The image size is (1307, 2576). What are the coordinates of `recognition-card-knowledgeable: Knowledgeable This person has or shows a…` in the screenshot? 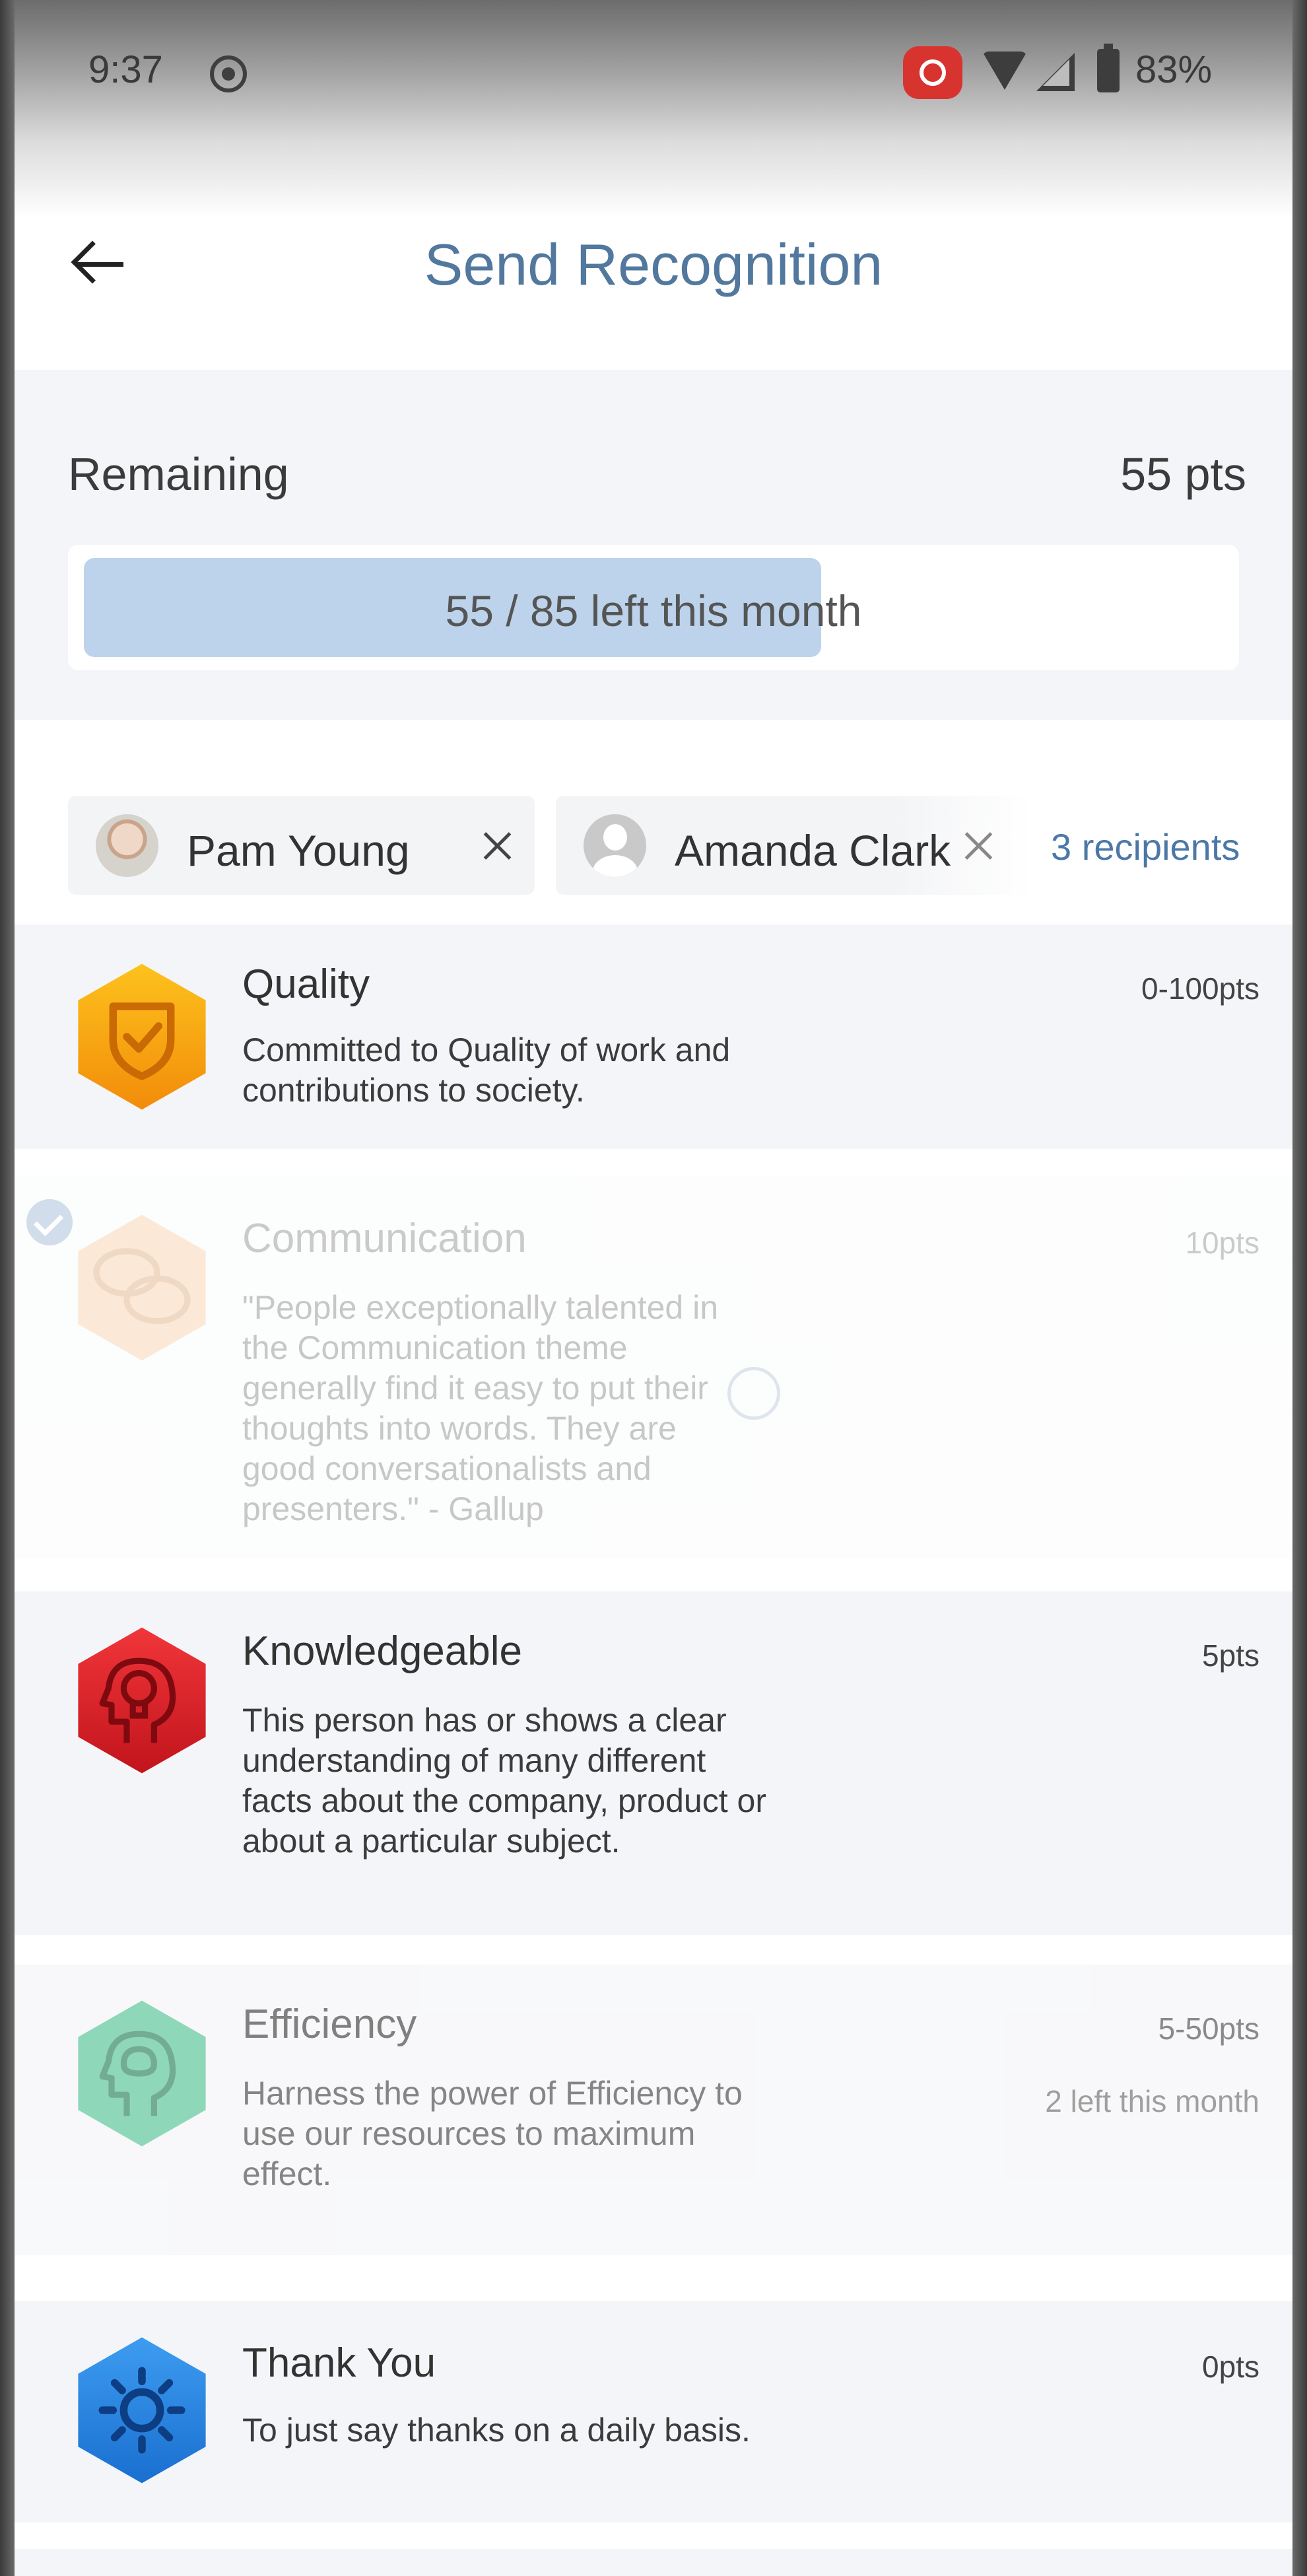 It's located at (653, 1763).